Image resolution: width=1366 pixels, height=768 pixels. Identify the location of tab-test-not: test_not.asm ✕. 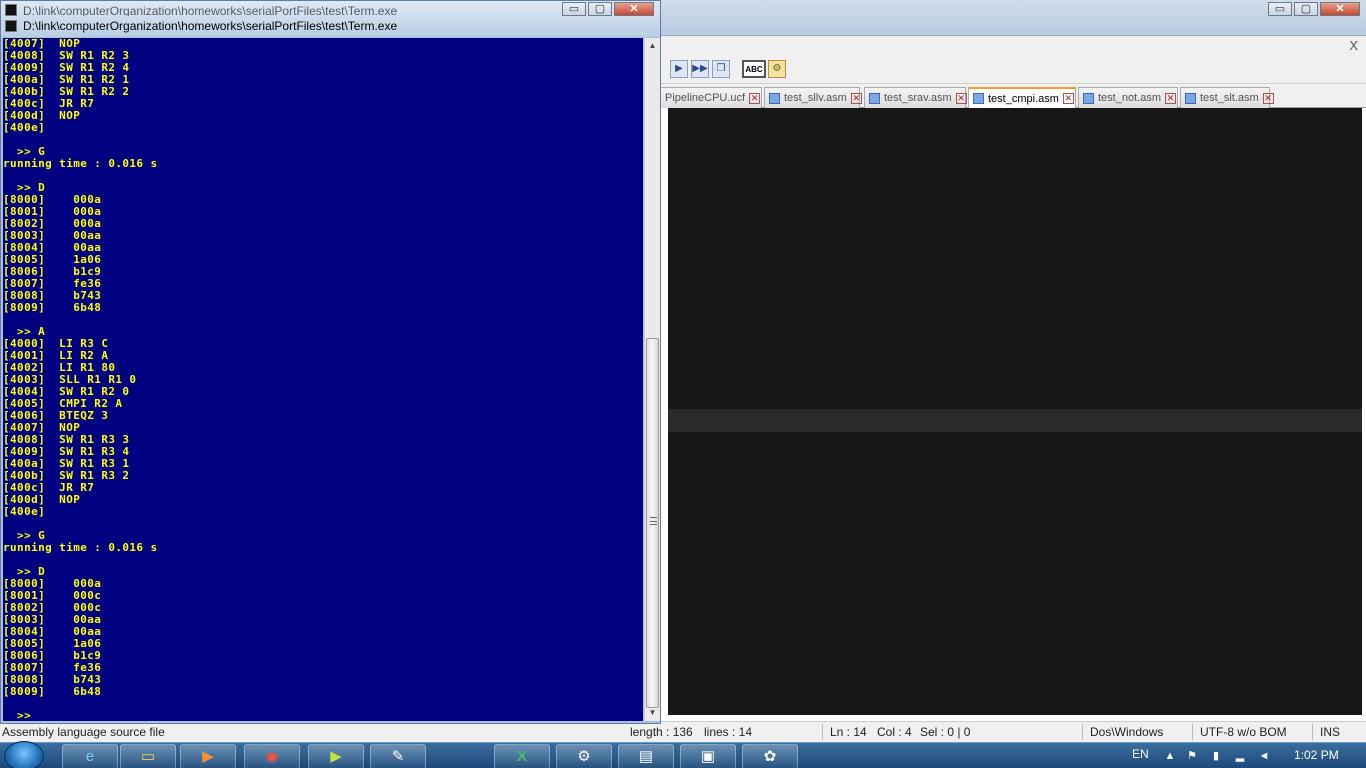
(1128, 97).